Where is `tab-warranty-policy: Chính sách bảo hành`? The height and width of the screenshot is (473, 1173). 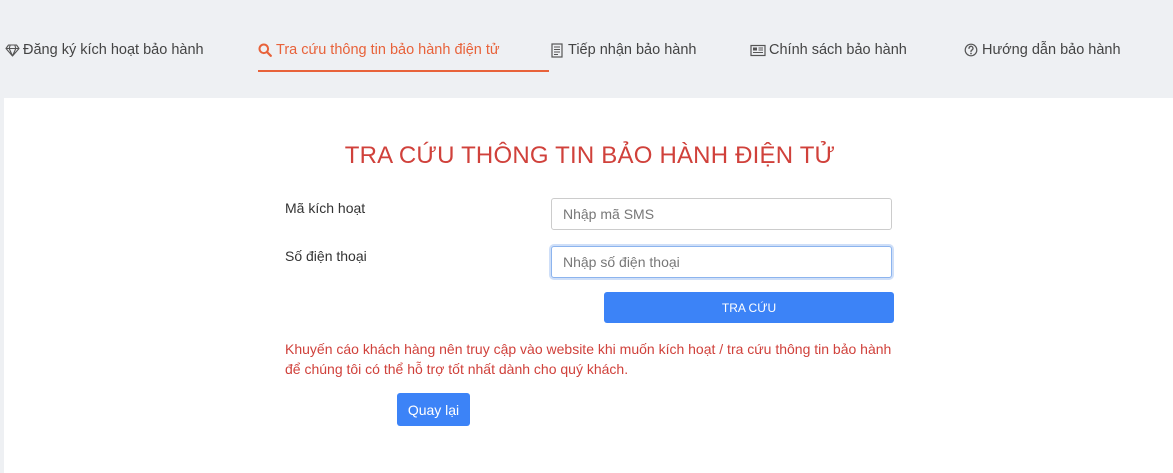 tab-warranty-policy: Chính sách bảo hành is located at coordinates (828, 50).